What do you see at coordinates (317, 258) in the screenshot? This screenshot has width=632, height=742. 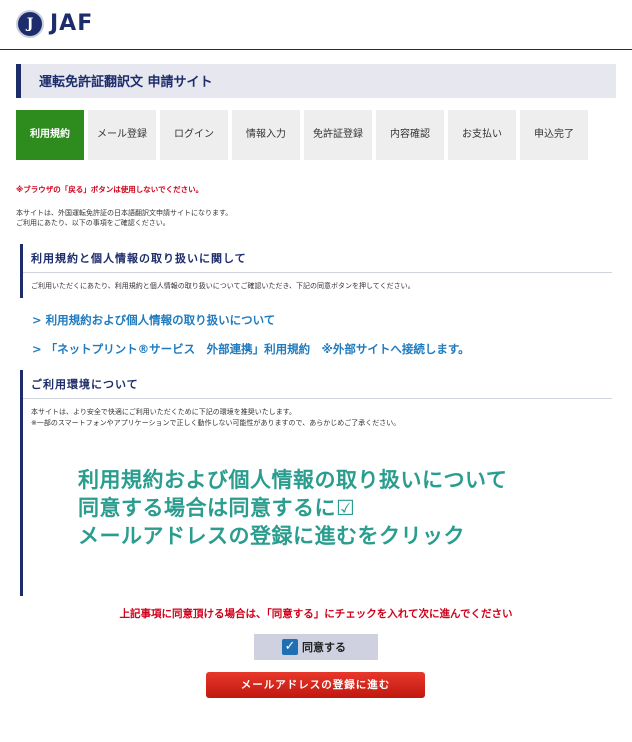 I see `terms-section-heading: 利用規約と個人情報の取り扱いに関して` at bounding box center [317, 258].